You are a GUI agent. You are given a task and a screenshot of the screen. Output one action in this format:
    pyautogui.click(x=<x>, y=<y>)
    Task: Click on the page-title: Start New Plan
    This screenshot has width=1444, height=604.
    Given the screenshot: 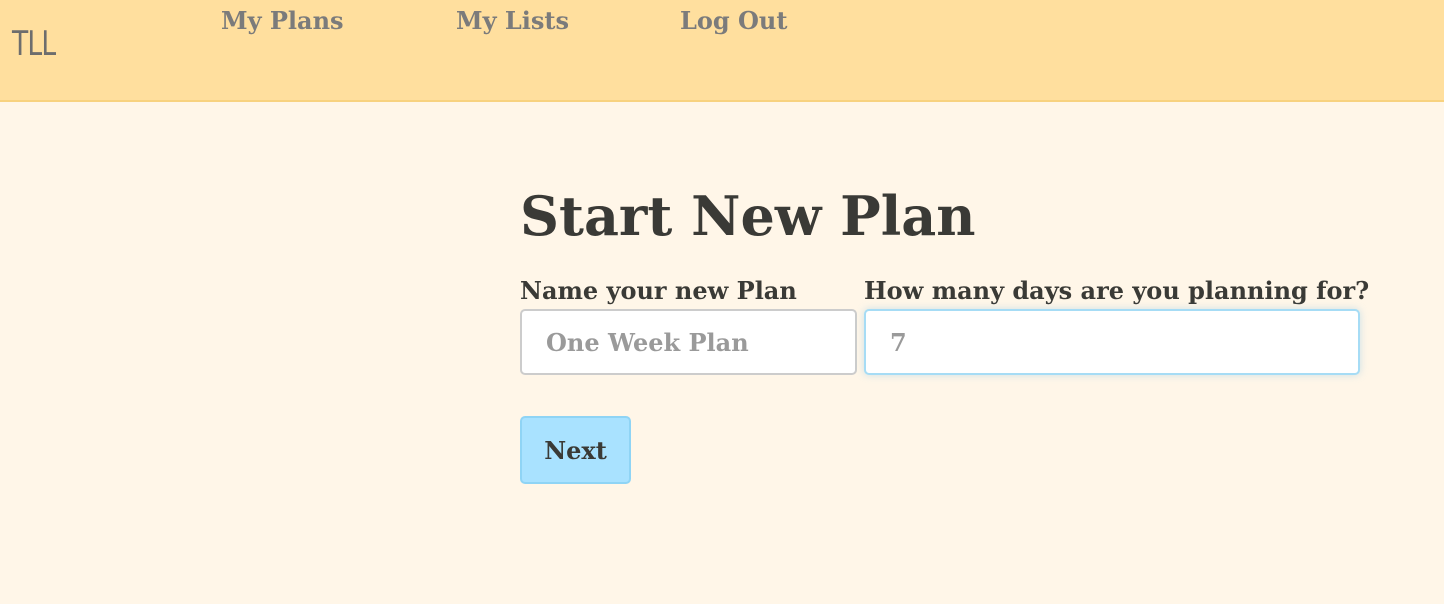 What is the action you would take?
    pyautogui.click(x=748, y=216)
    